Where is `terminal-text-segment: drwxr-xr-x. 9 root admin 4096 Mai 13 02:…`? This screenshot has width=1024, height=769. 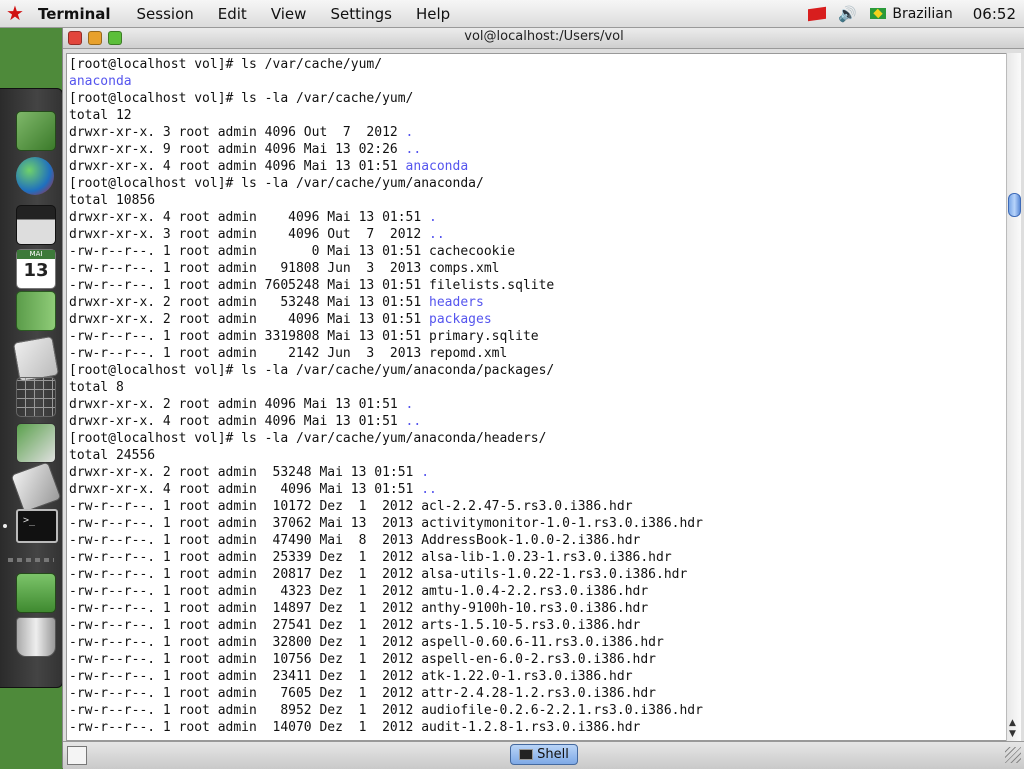
terminal-text-segment: drwxr-xr-x. 9 root admin 4096 Mai 13 02:… is located at coordinates (237, 149).